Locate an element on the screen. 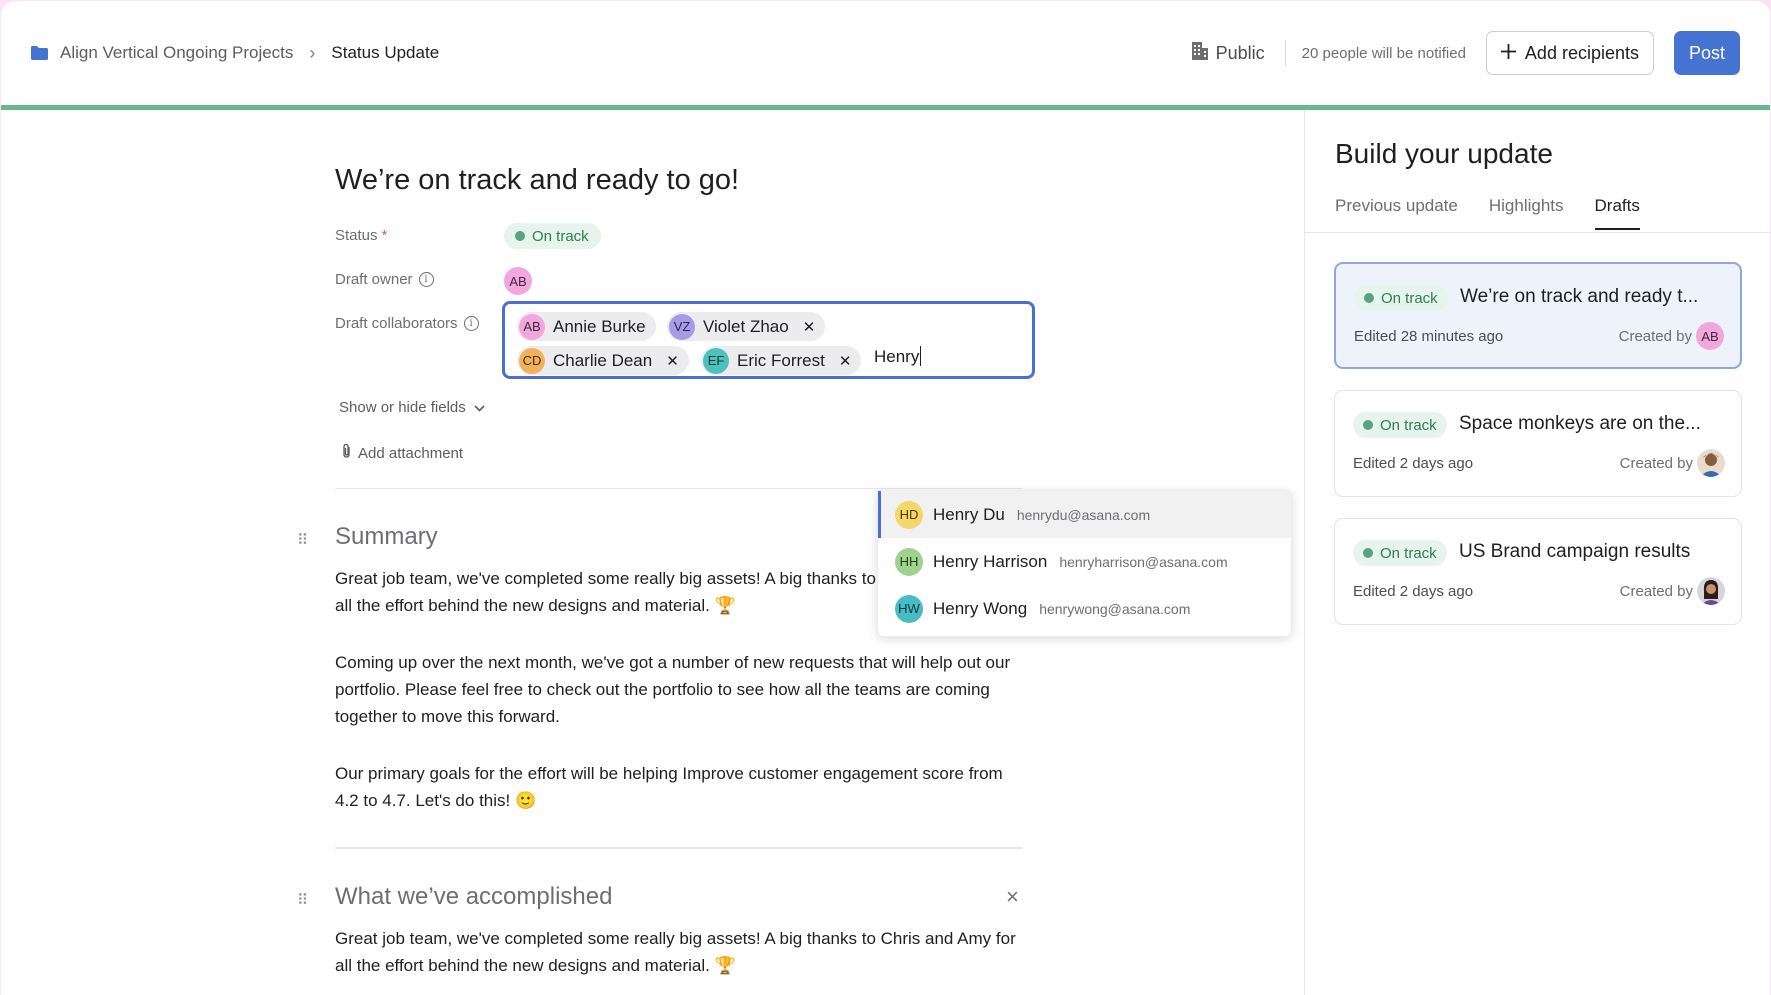 The height and width of the screenshot is (995, 1771). avatar: HH is located at coordinates (909, 561).